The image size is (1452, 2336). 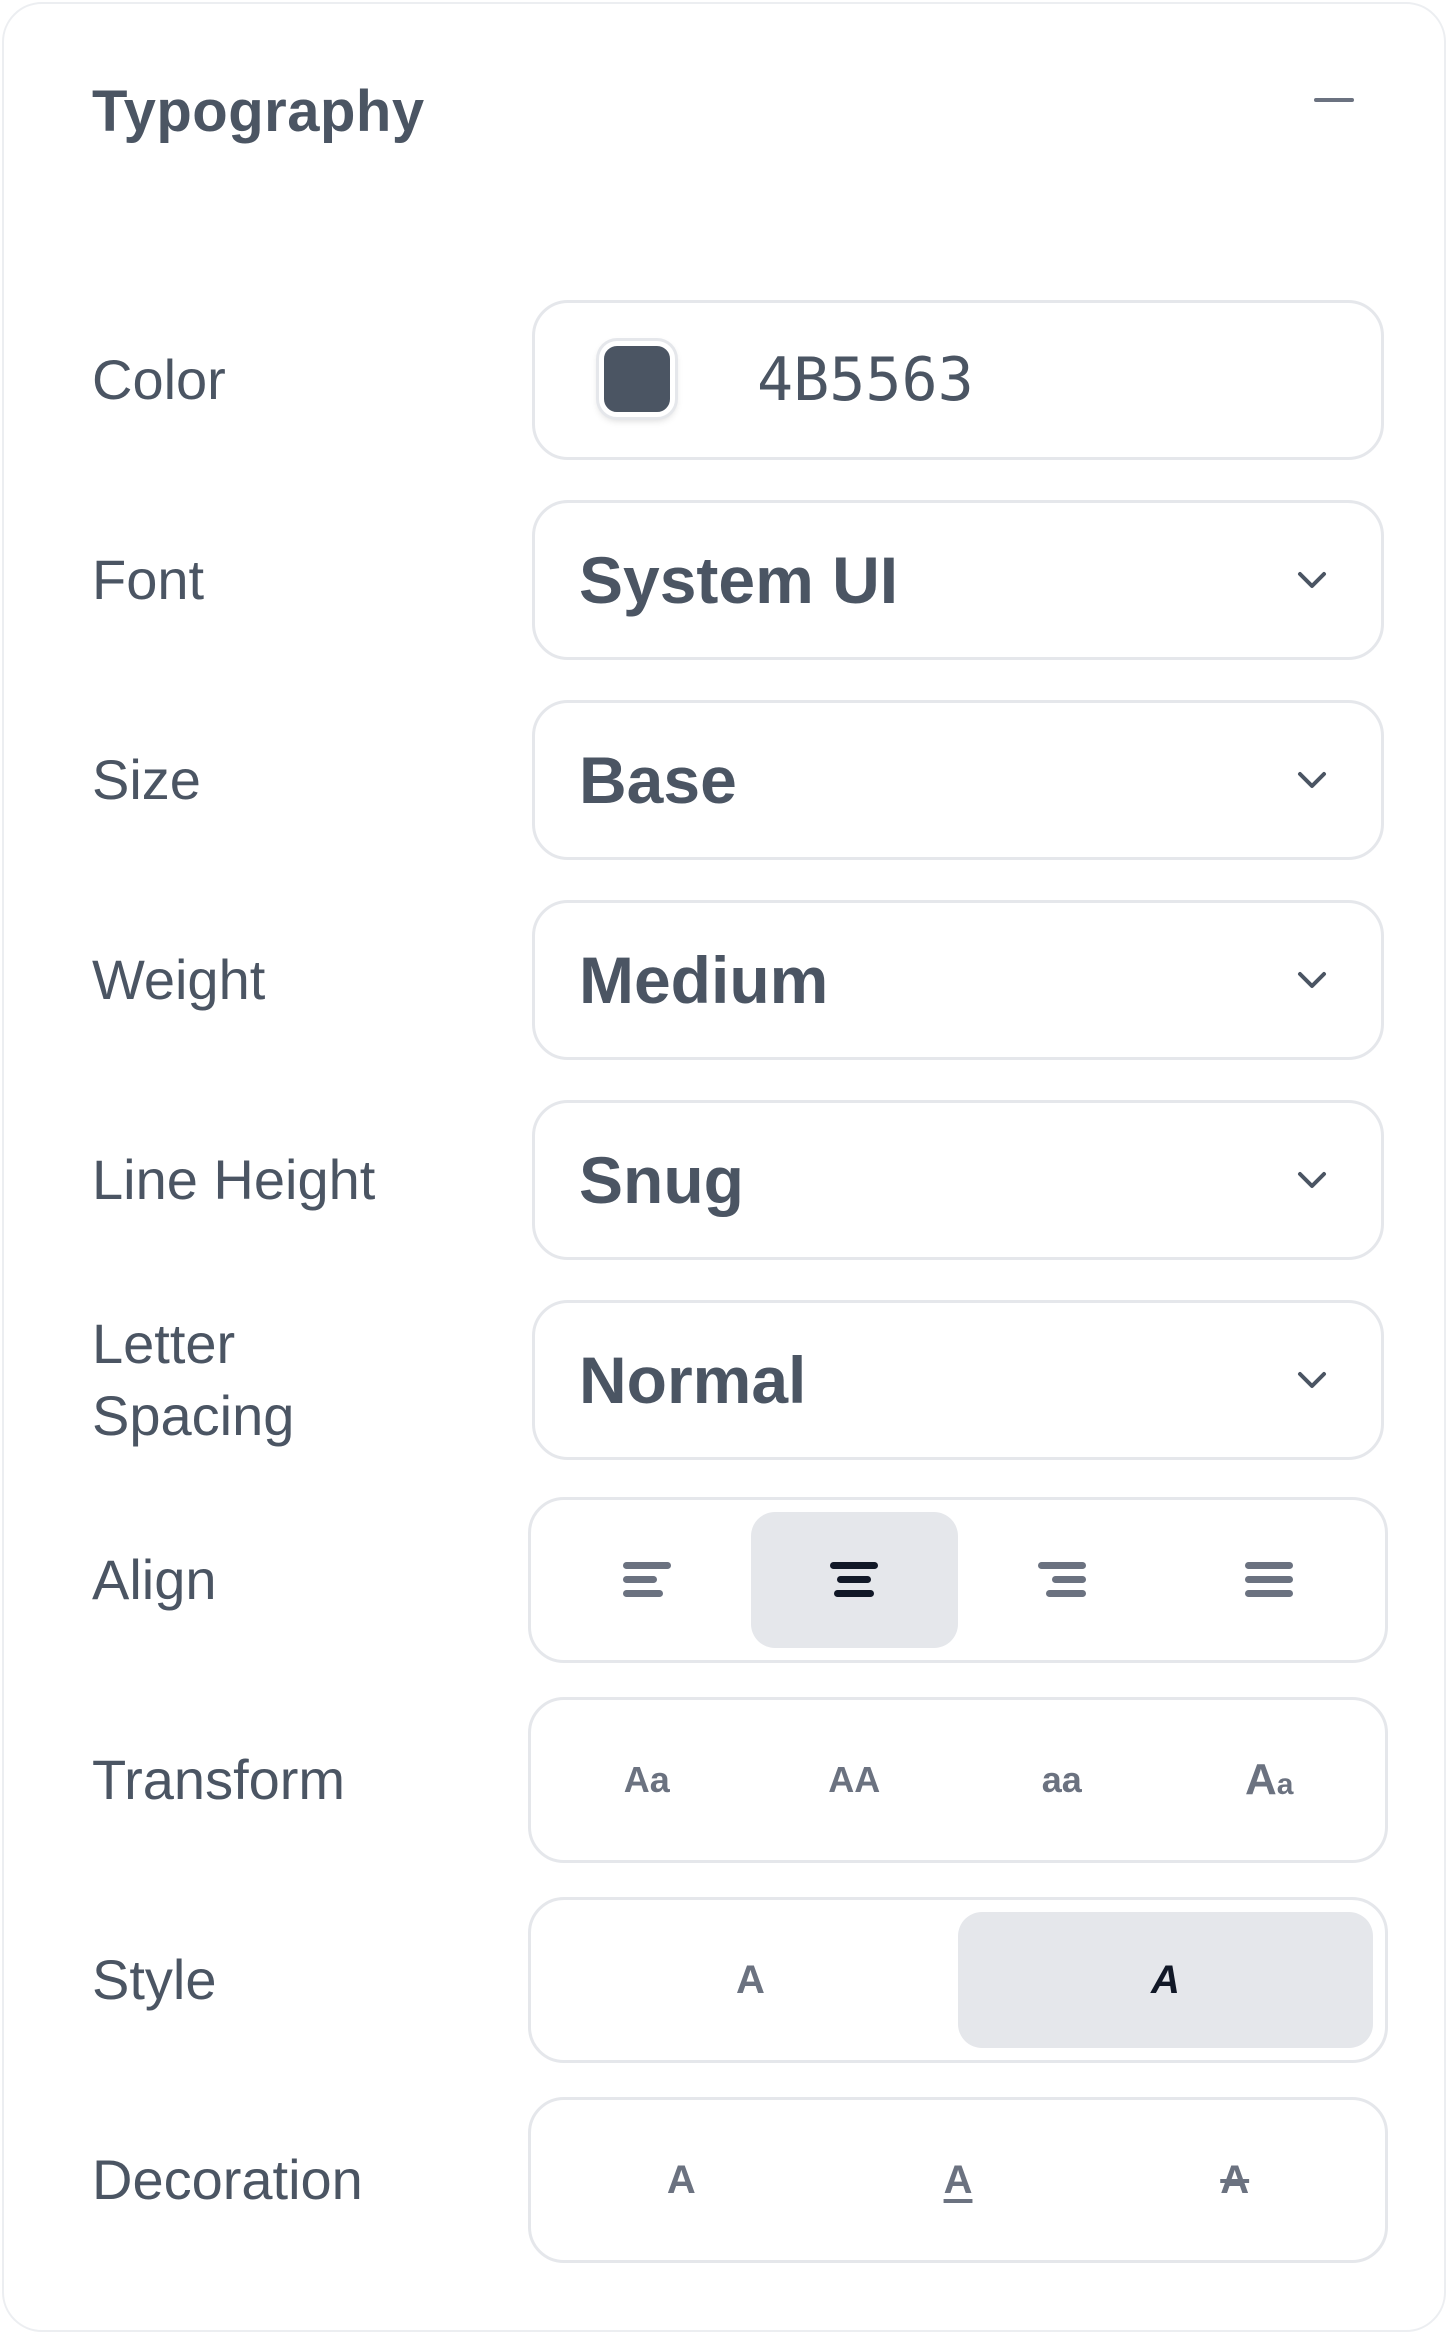 I want to click on transform-lowercase-button: aa, so click(x=1062, y=1780).